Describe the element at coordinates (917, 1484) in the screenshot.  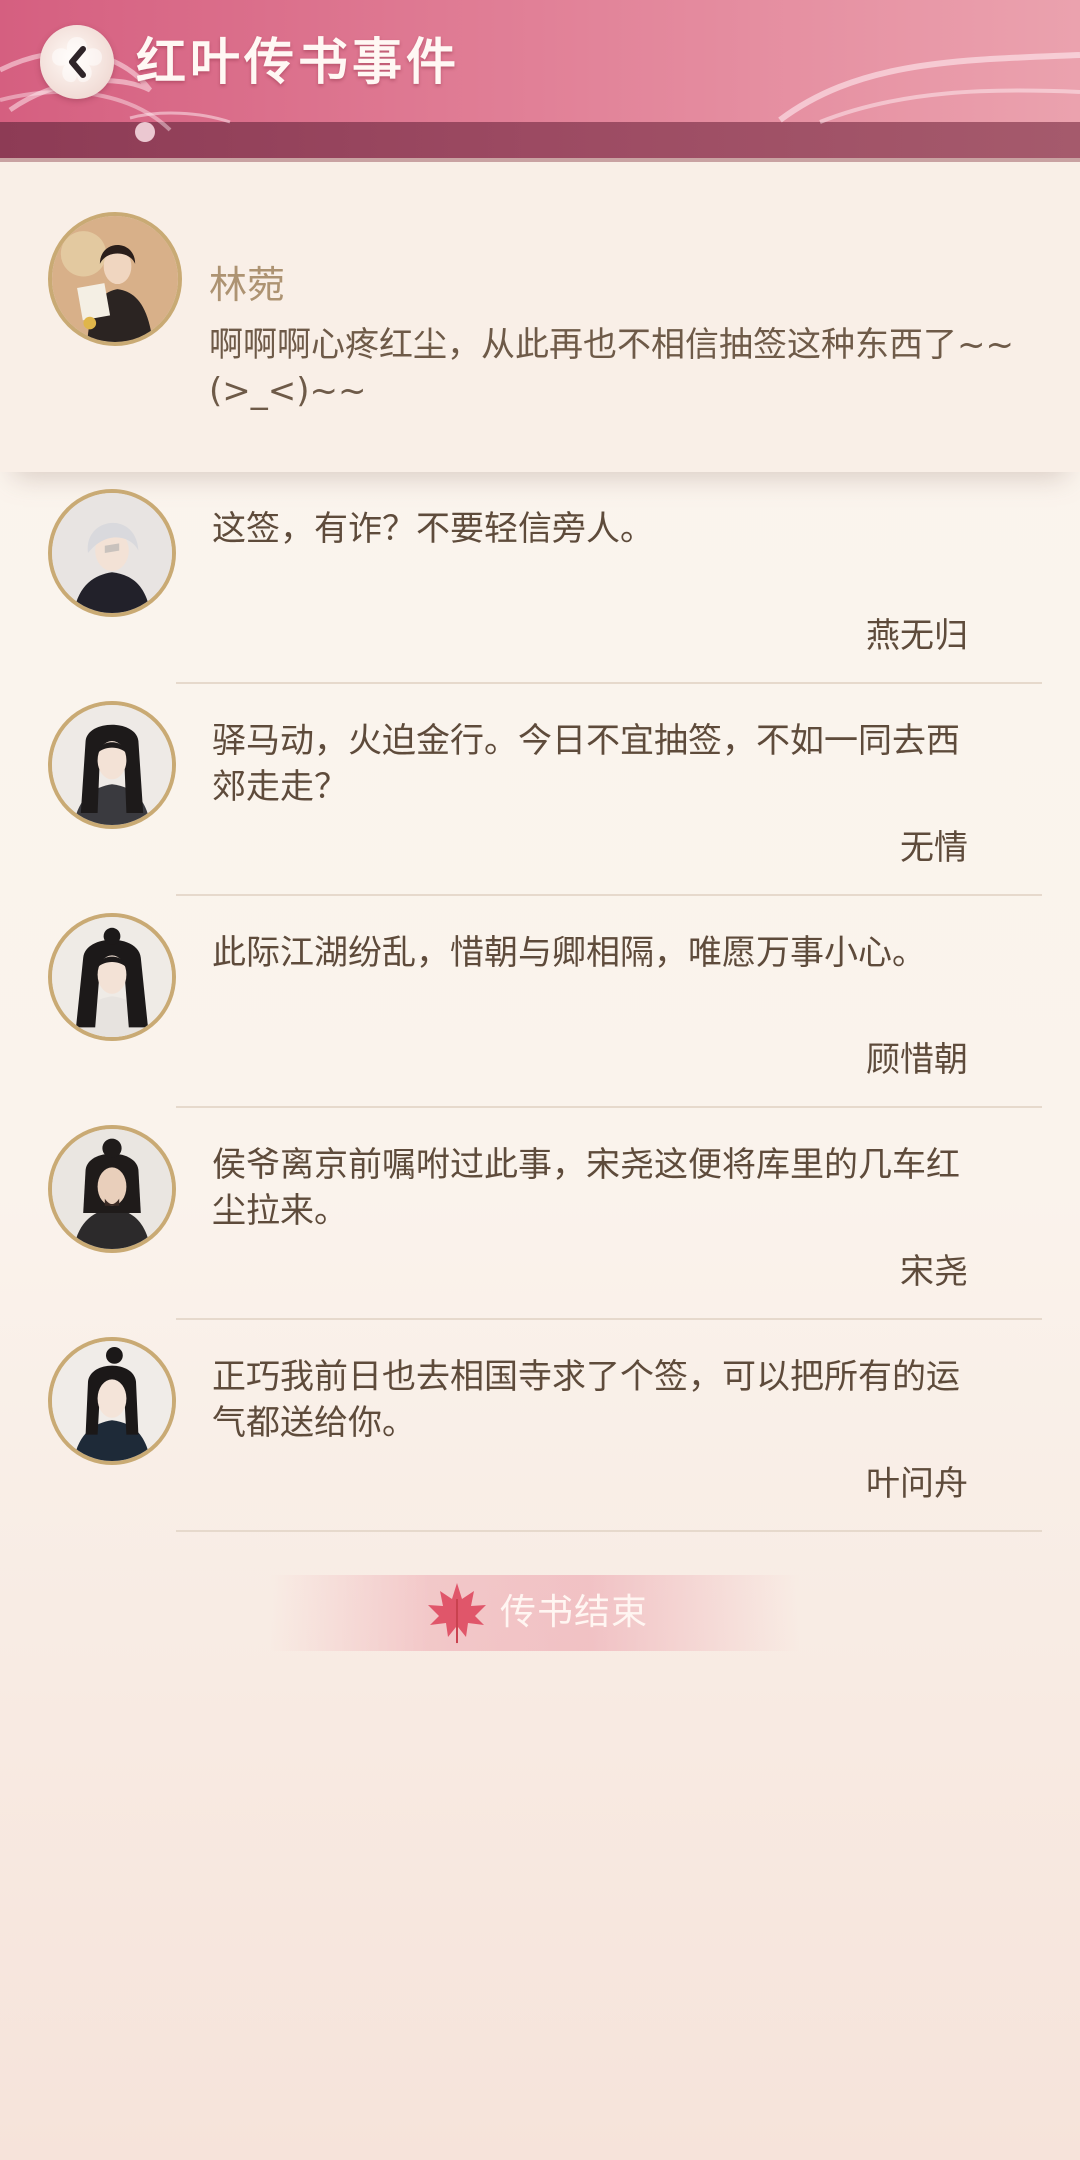
I see `reply-author: 叶问舟` at that location.